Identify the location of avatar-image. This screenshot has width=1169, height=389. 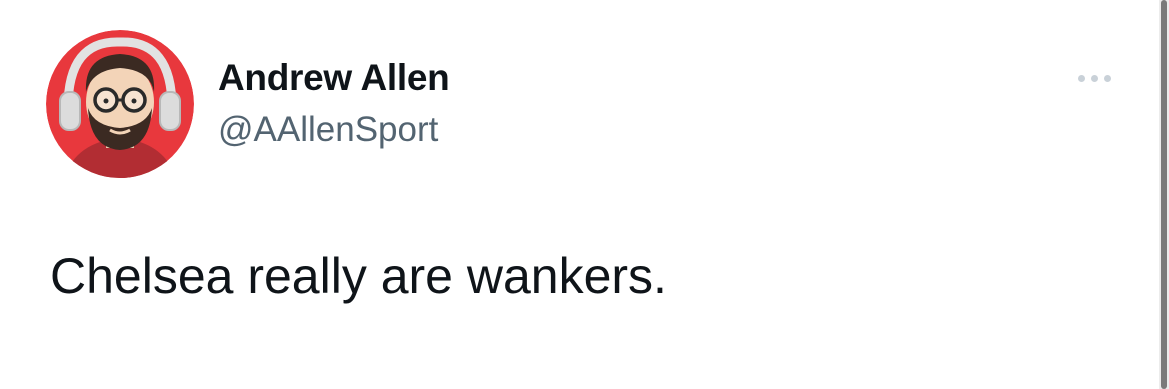
(120, 104).